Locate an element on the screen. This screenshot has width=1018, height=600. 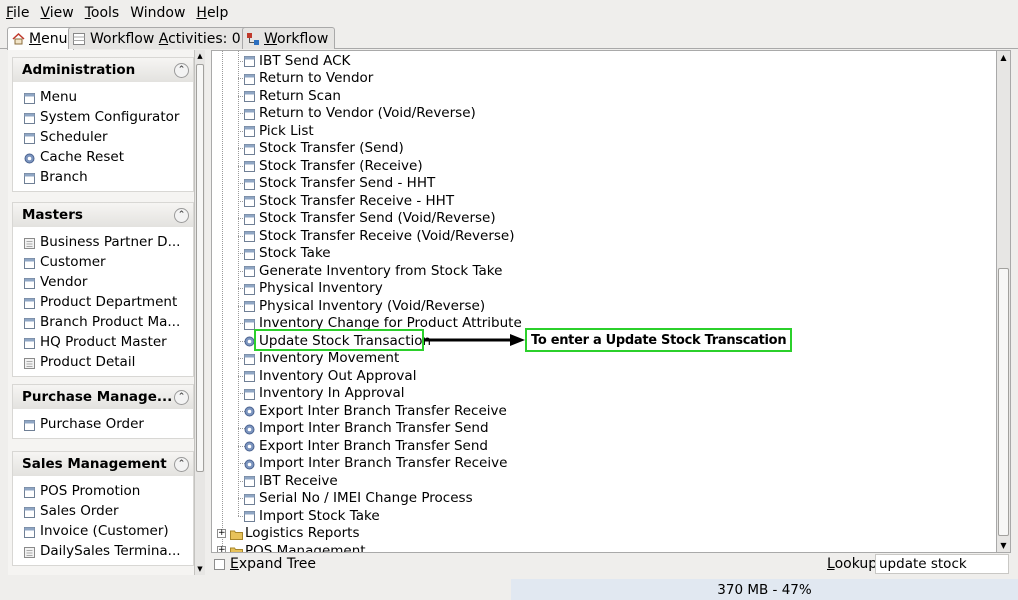
tree-item-label: Physical Inventory is located at coordinates (321, 288).